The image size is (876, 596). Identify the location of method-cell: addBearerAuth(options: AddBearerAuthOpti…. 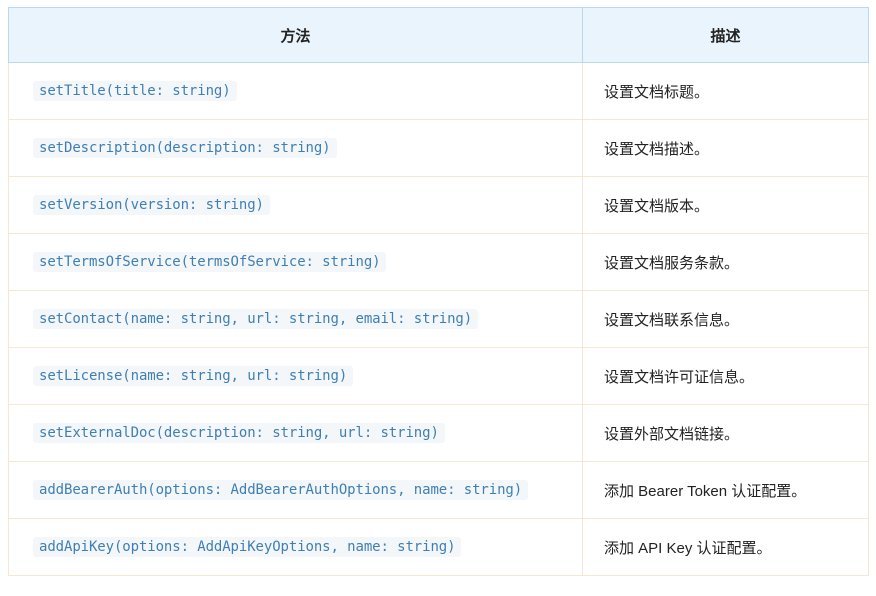
(295, 490).